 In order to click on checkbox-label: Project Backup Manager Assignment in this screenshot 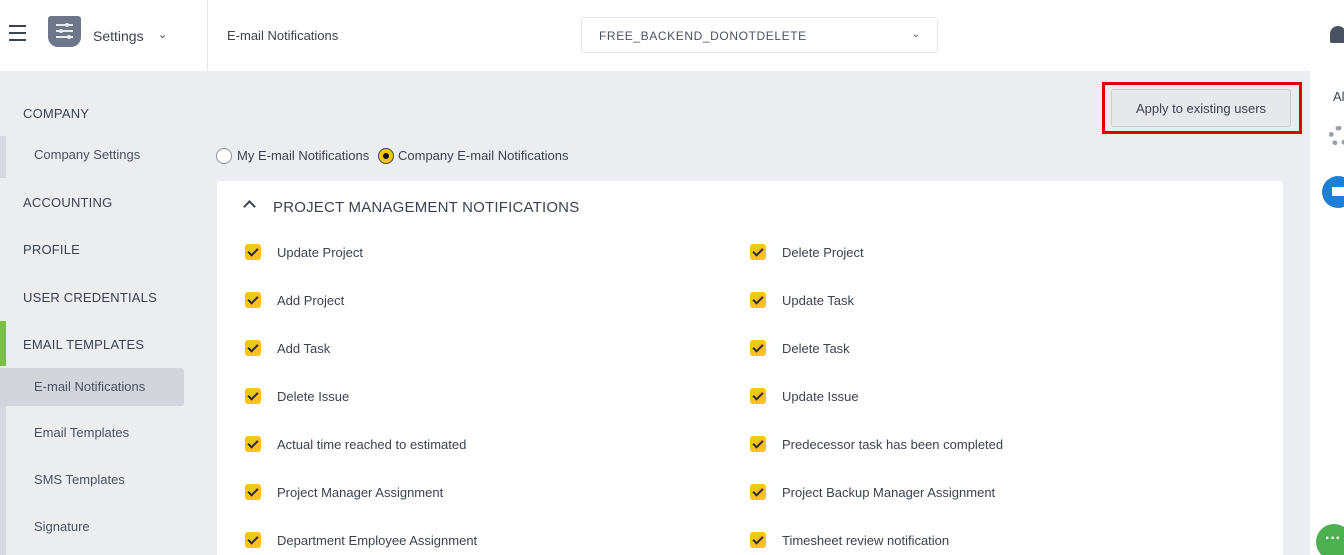, I will do `click(889, 492)`.